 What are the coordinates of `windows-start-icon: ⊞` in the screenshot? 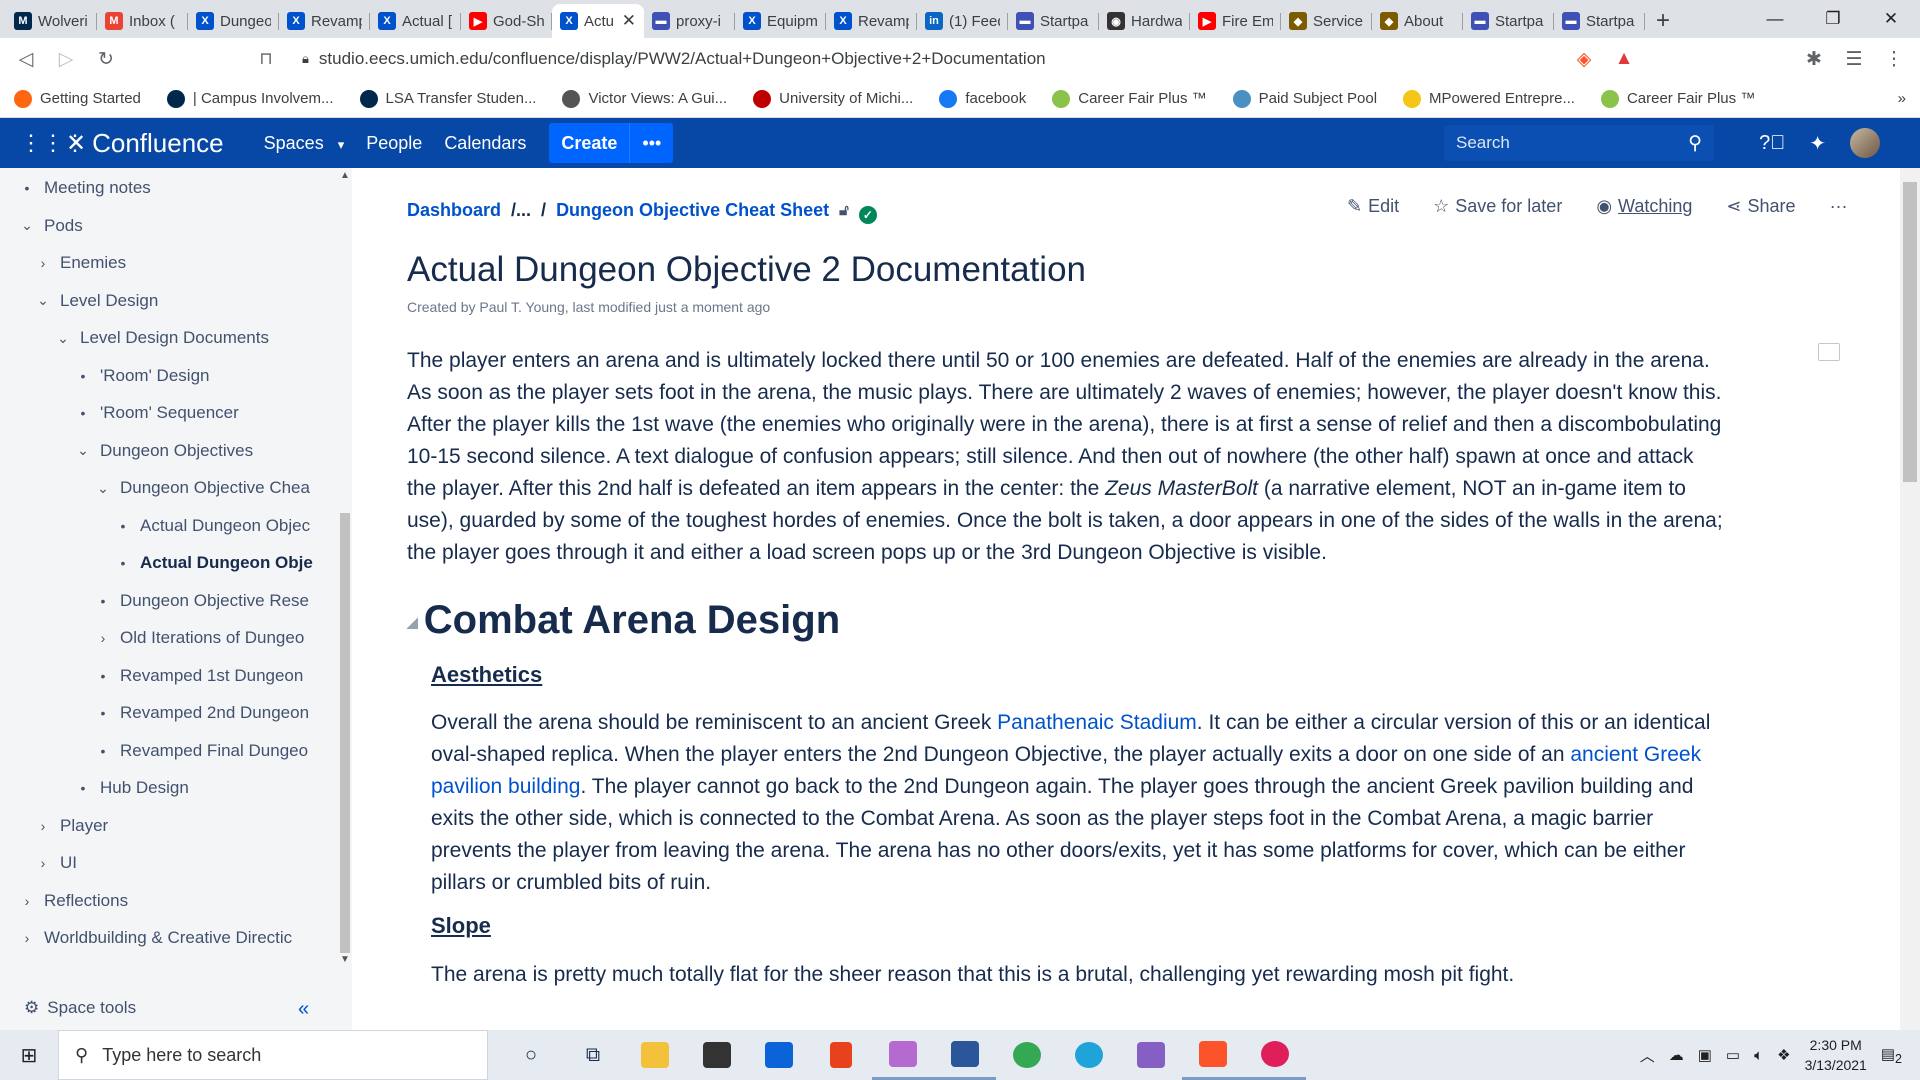 It's located at (29, 1055).